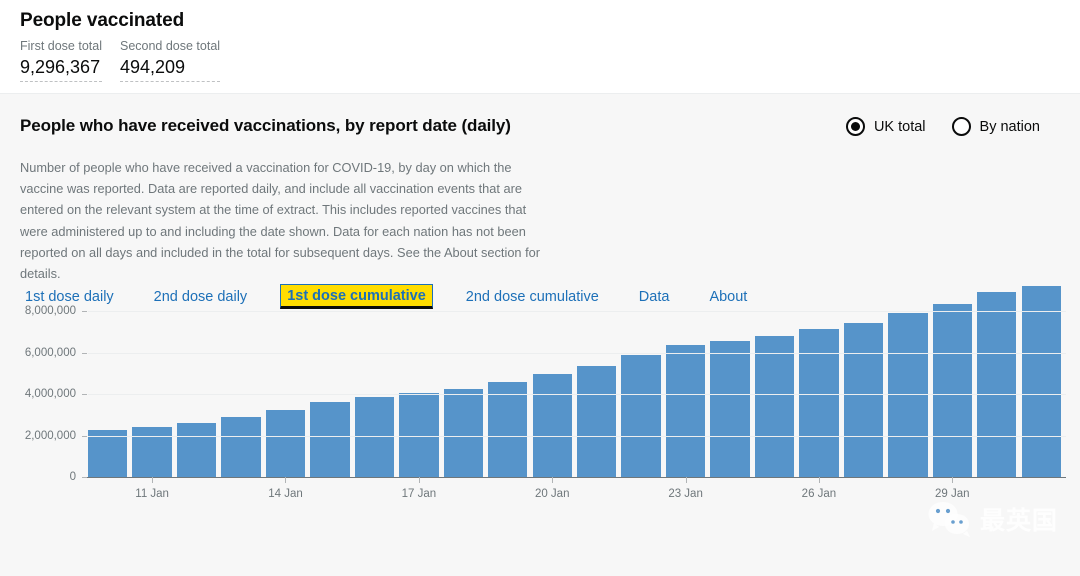  I want to click on stat-label: First dose total, so click(61, 46).